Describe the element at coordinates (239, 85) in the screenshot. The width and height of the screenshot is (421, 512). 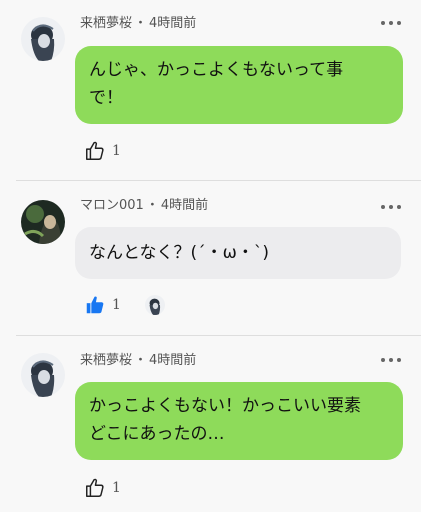
I see `comment-bubble: んじゃ、かっこよくもないって事 で！` at that location.